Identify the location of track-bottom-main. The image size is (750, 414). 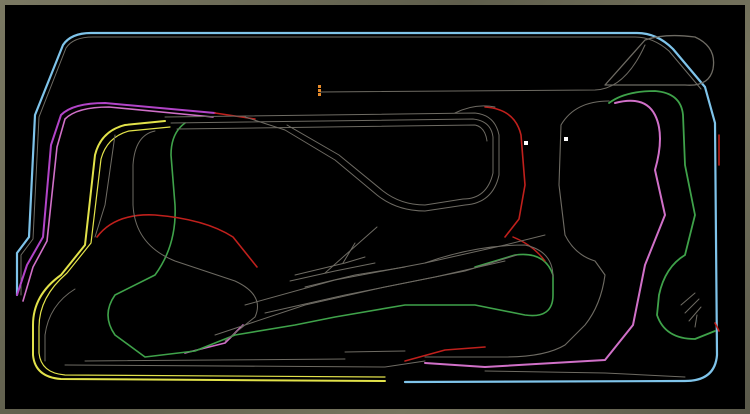
(245, 364).